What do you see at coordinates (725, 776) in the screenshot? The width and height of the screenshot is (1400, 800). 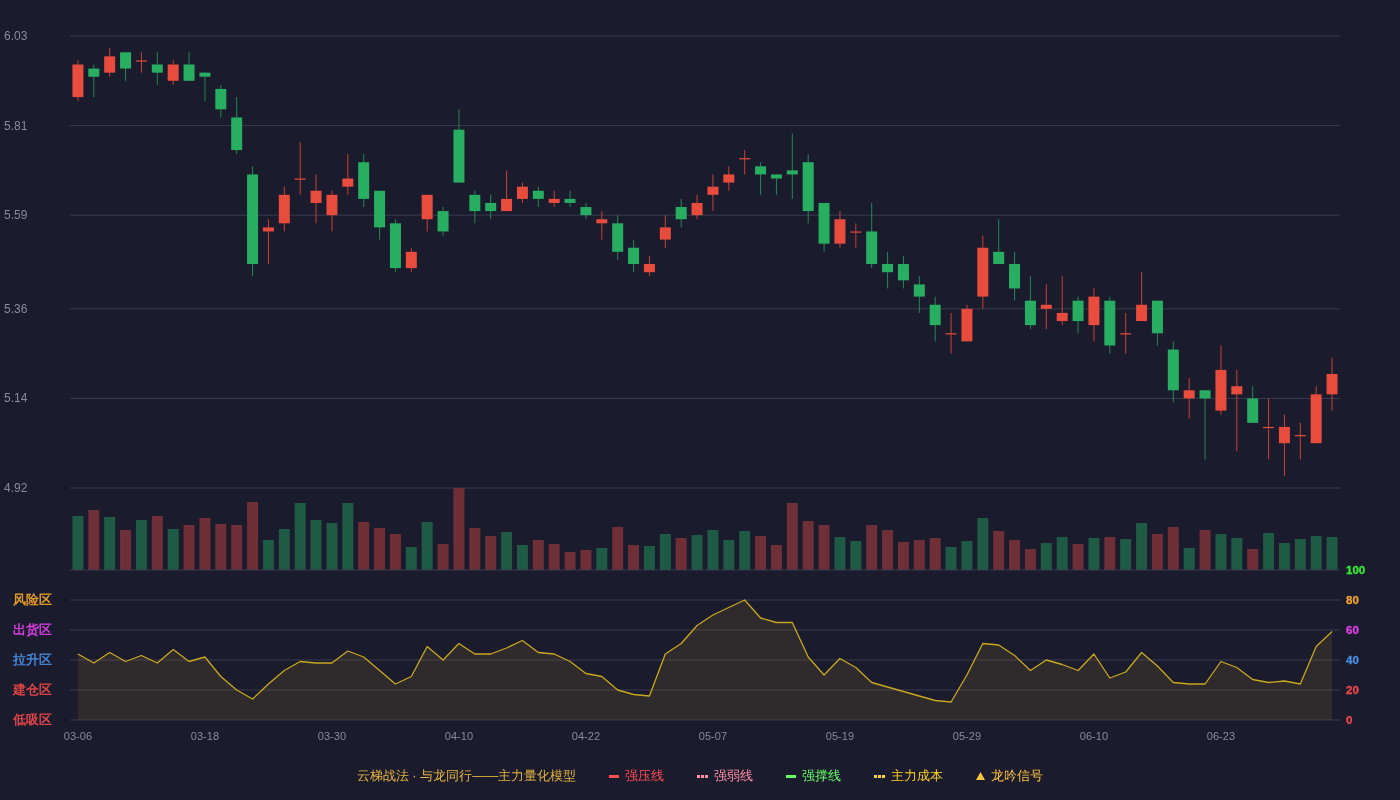 I see `legend-item: 强弱线` at bounding box center [725, 776].